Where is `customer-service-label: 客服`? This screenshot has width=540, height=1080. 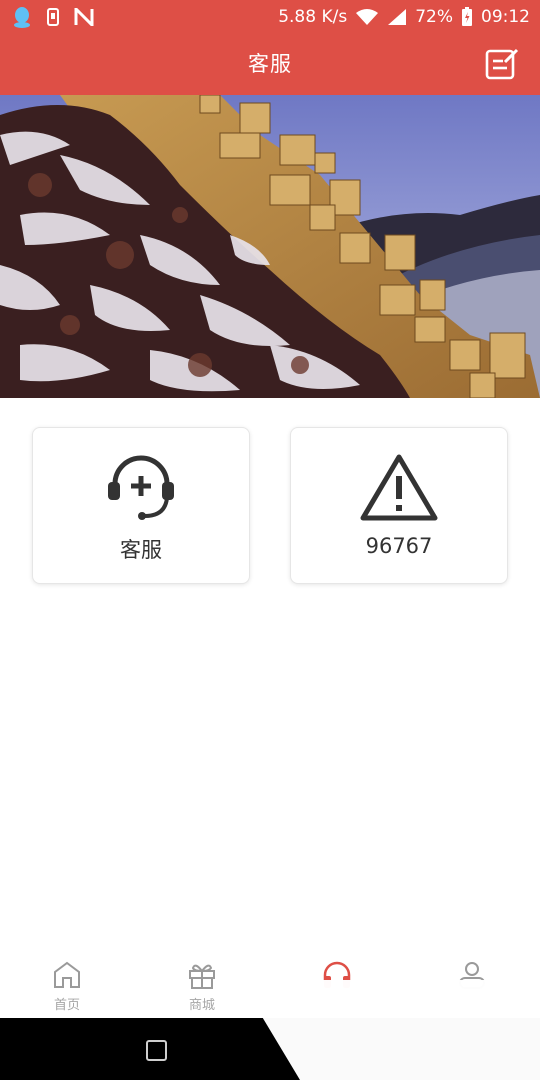
customer-service-label: 客服 is located at coordinates (141, 550).